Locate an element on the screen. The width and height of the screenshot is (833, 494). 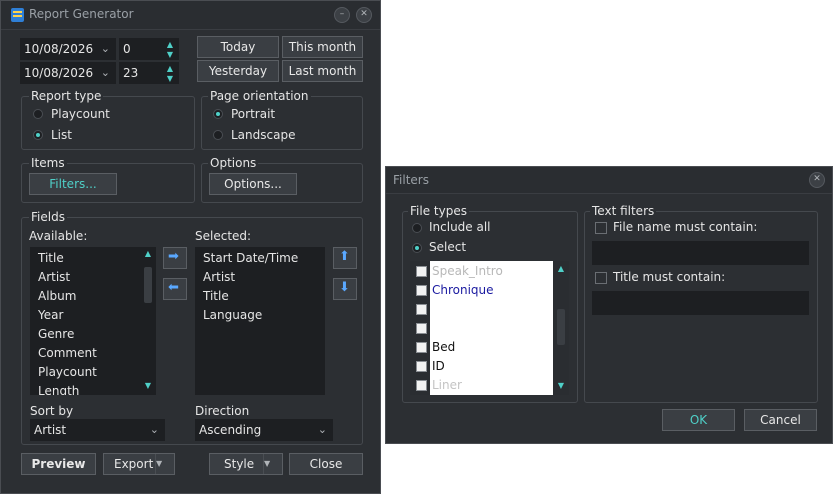
export-label: Export is located at coordinates (134, 464).